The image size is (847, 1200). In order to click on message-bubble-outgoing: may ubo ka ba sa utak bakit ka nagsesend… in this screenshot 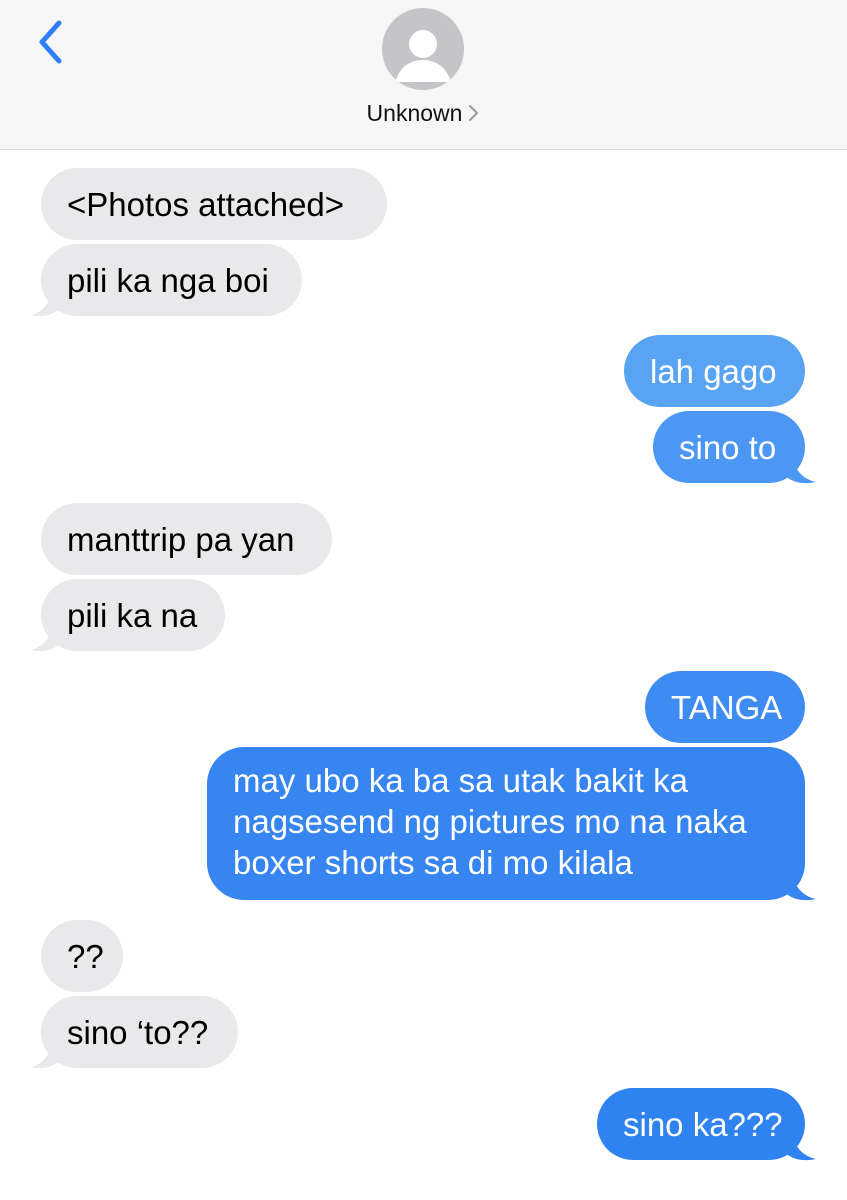, I will do `click(506, 823)`.